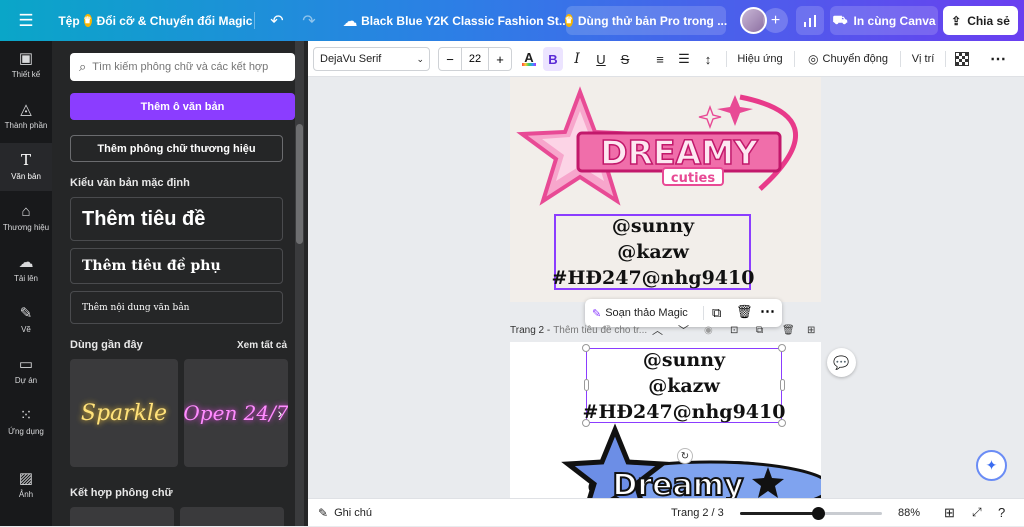  What do you see at coordinates (962, 59) in the screenshot?
I see `transparency-button` at bounding box center [962, 59].